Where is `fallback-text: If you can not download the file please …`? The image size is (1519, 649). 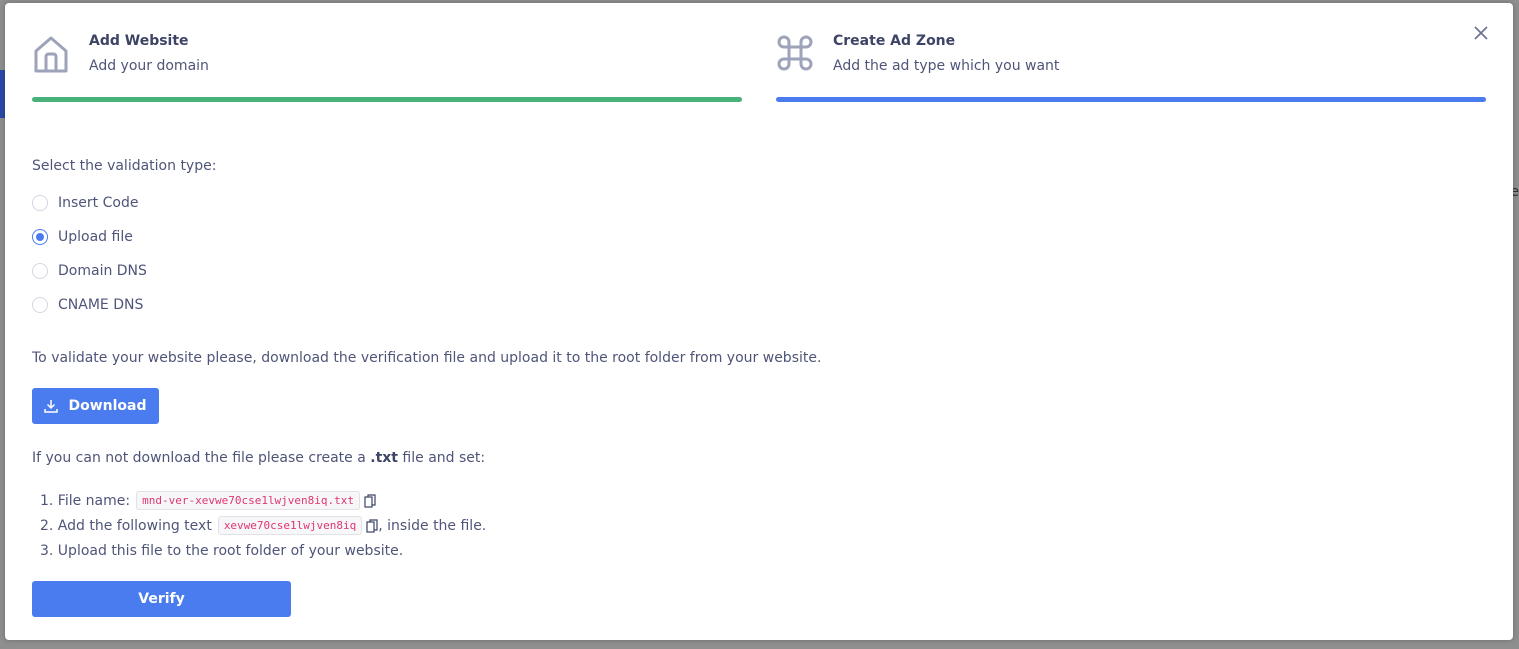 fallback-text: If you can not download the file please … is located at coordinates (258, 458).